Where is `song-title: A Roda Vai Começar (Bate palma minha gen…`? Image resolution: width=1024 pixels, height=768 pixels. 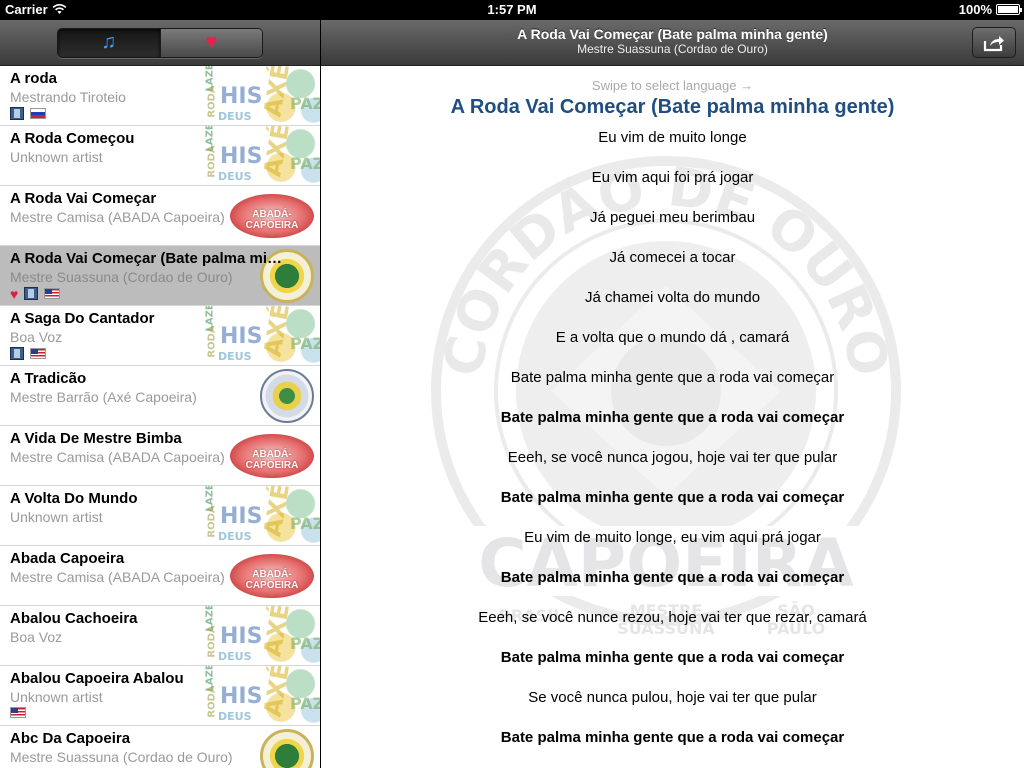
song-title: A Roda Vai Começar (Bate palma minha gen… is located at coordinates (150, 258).